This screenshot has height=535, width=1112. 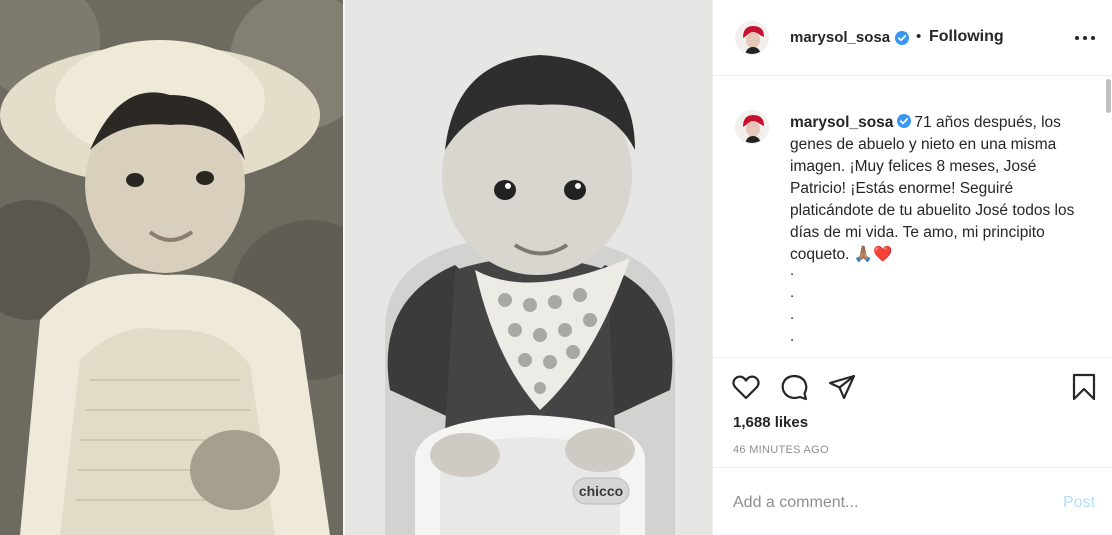 What do you see at coordinates (794, 387) in the screenshot?
I see `comment-icon` at bounding box center [794, 387].